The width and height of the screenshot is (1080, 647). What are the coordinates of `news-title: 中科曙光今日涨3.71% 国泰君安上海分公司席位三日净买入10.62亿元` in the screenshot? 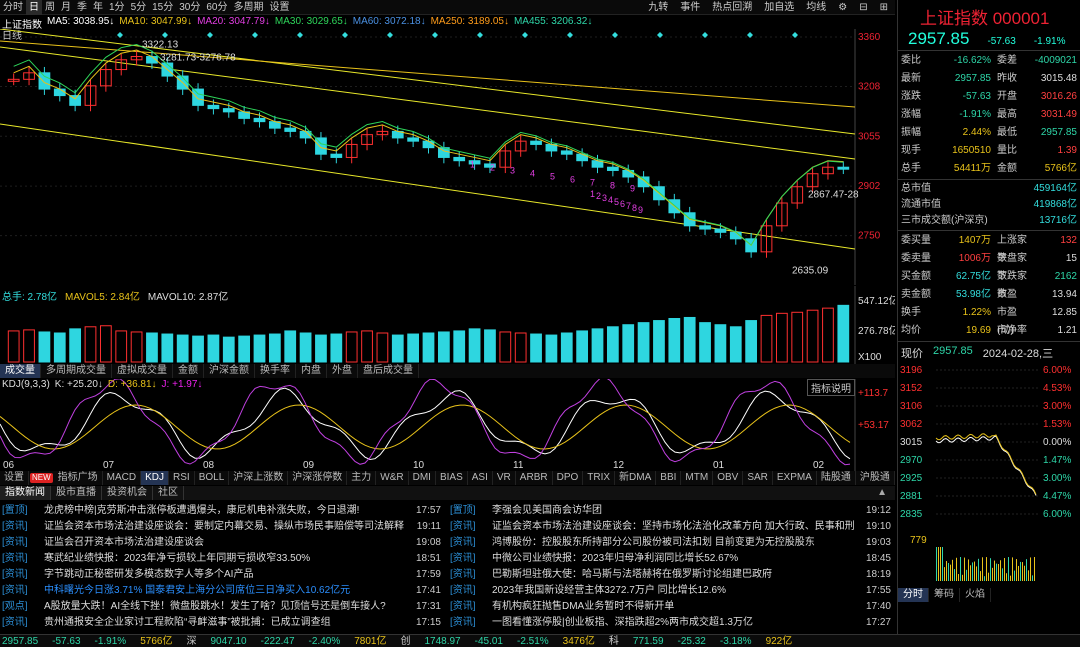 It's located at (224, 591).